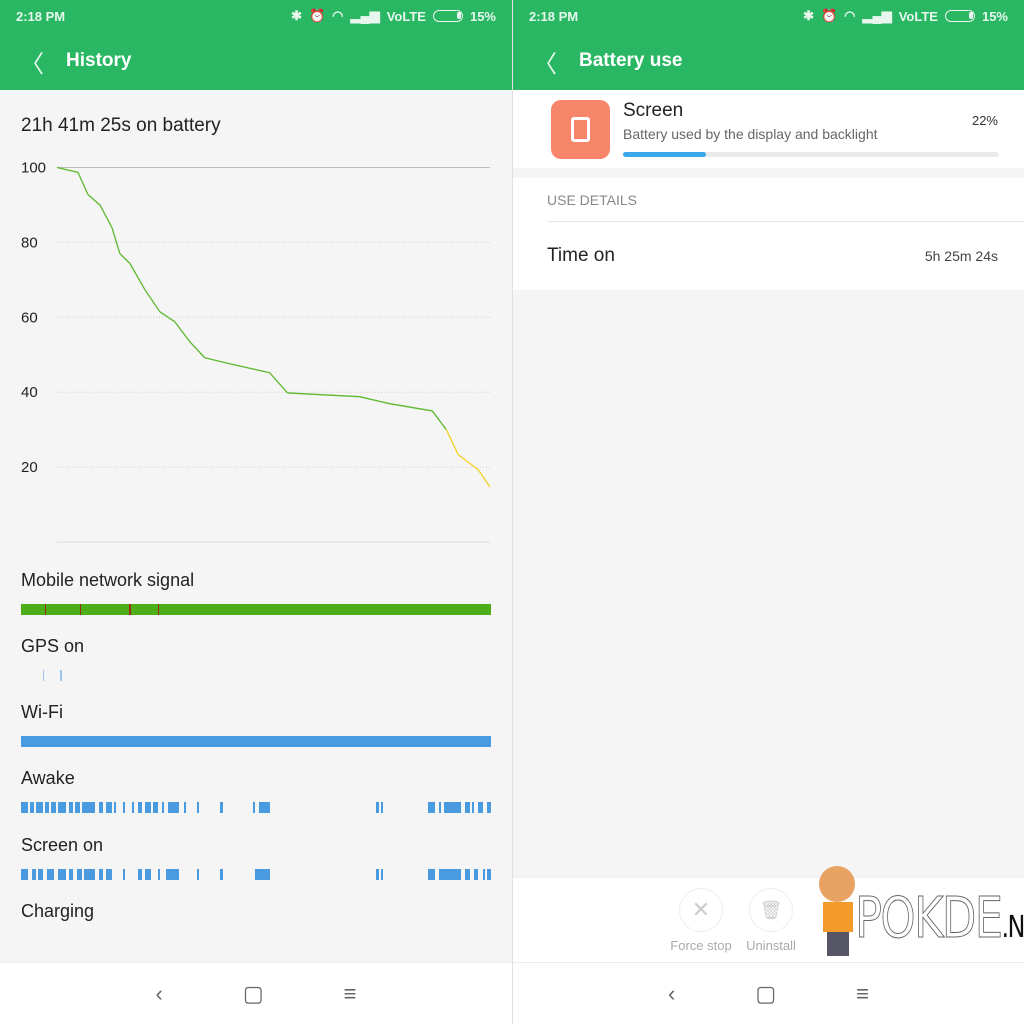  I want to click on status-bar: 2:18 PM ✱ ⏰ ◠ ▂▄▆ VoLTE 15%, so click(768, 16).